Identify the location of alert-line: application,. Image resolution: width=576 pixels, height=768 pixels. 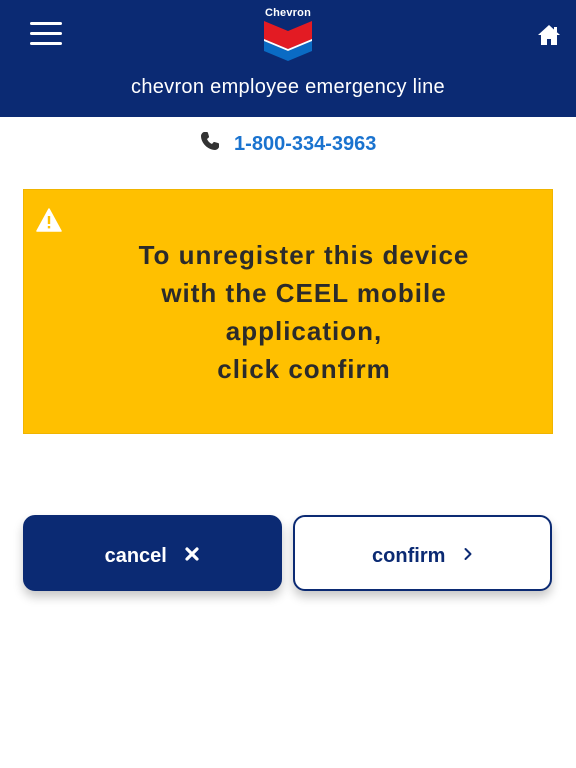
(304, 331).